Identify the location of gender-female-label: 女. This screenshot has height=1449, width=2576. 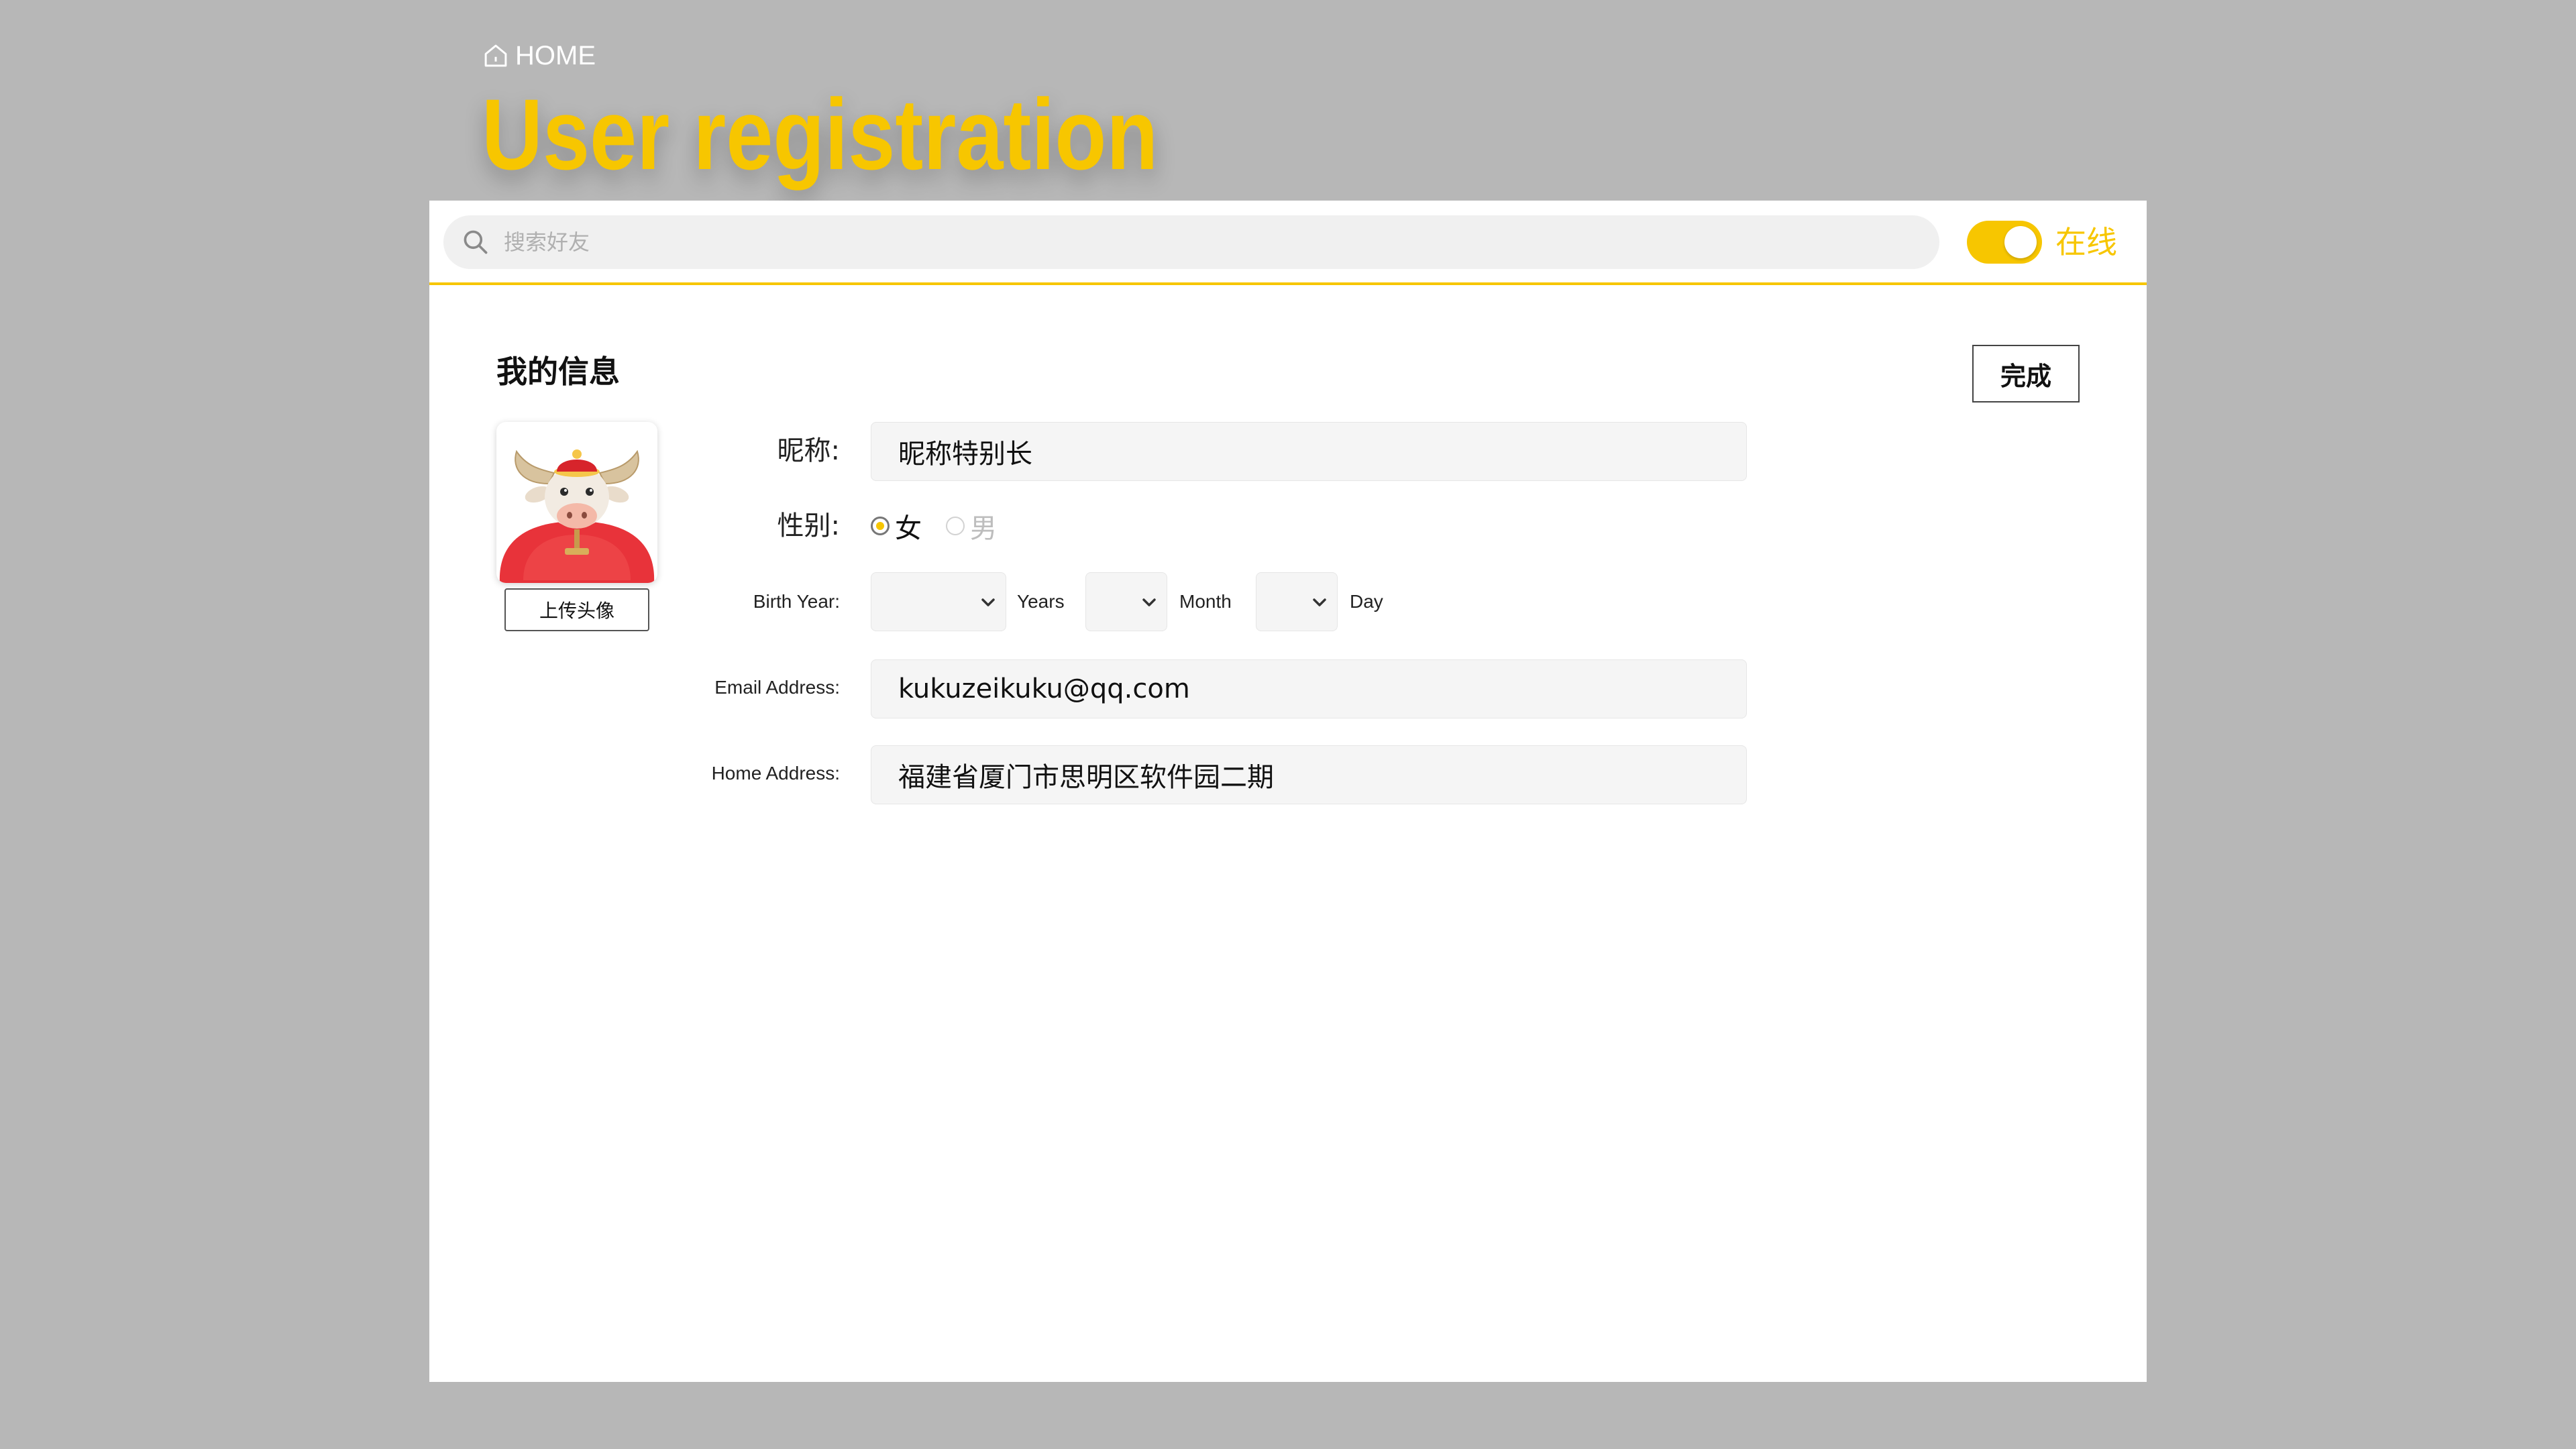
(908, 525).